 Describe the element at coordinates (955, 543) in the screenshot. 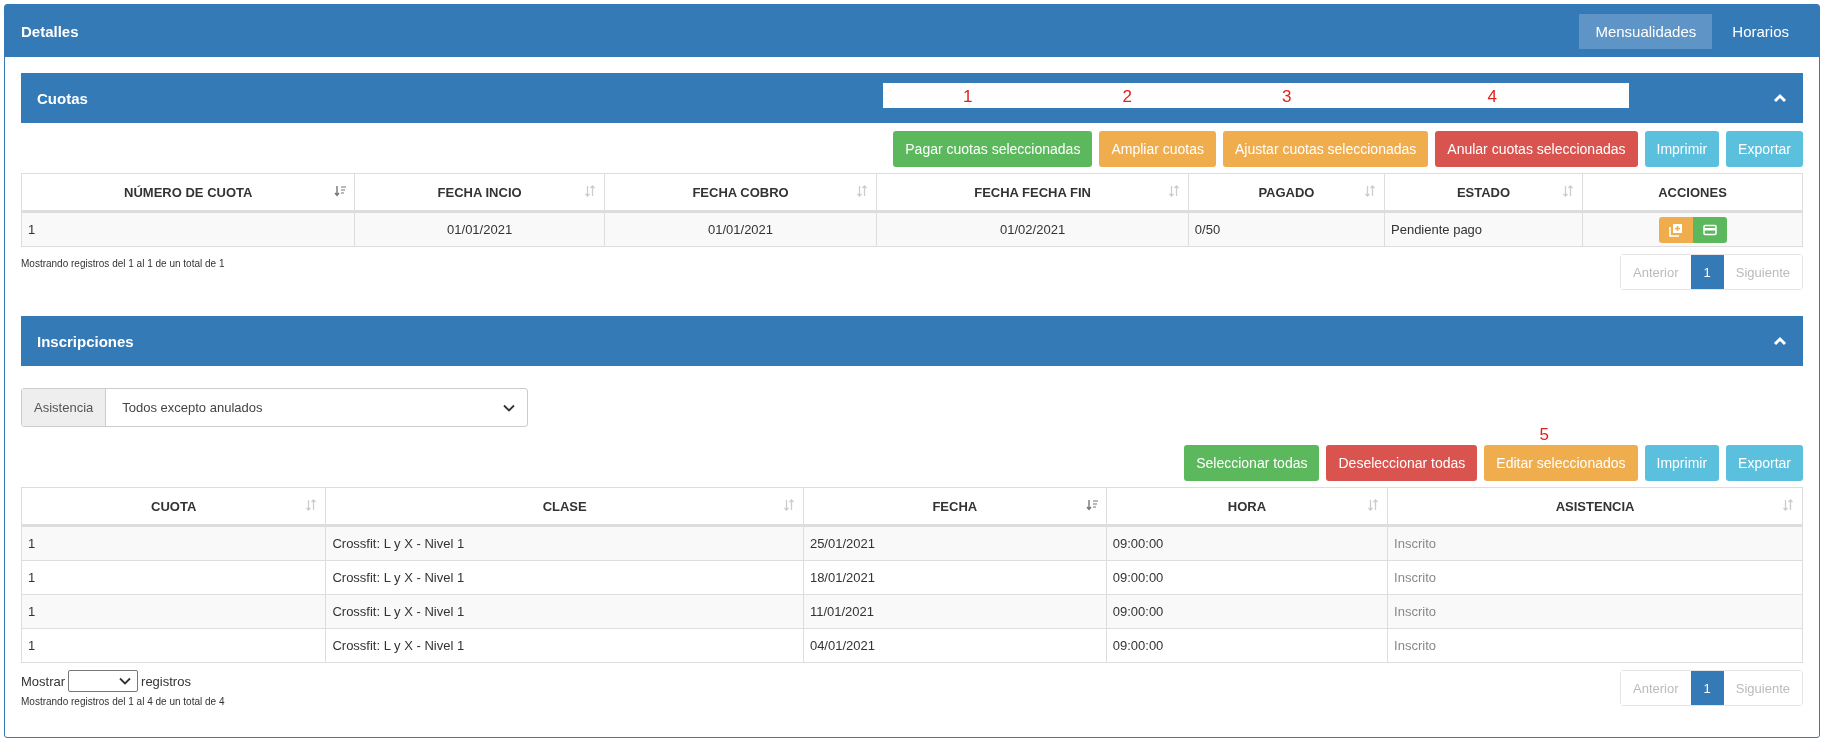

I see `table-cell: 25/01/2021` at that location.